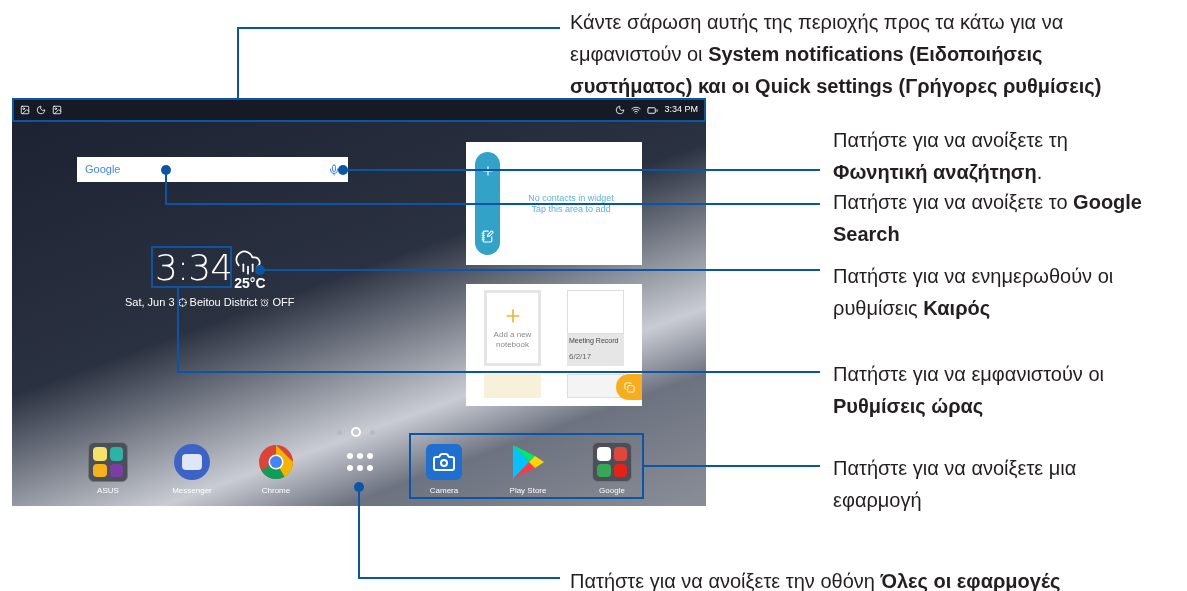 The image size is (1187, 591). What do you see at coordinates (212, 169) in the screenshot?
I see `search-bar: Google` at bounding box center [212, 169].